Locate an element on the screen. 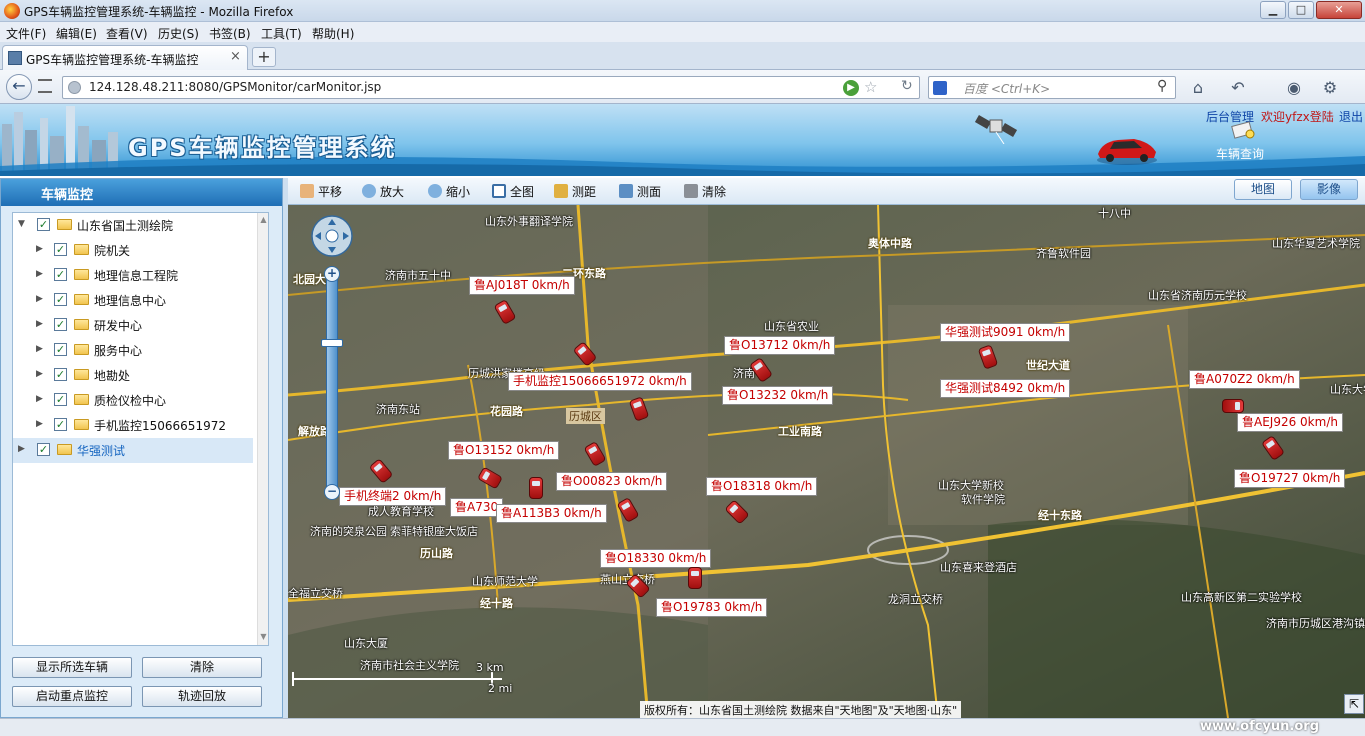 This screenshot has width=1365, height=736. menu-file: 文件(F) is located at coordinates (26, 33).